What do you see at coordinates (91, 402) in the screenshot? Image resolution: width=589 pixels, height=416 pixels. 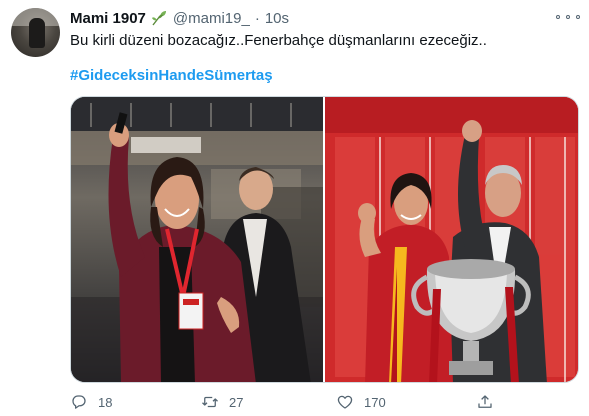 I see `reply-button: 18` at bounding box center [91, 402].